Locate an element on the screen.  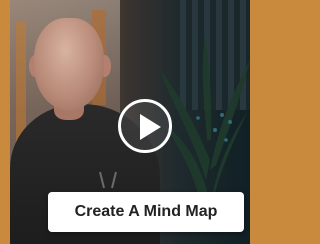
presenter-head is located at coordinates (69, 64).